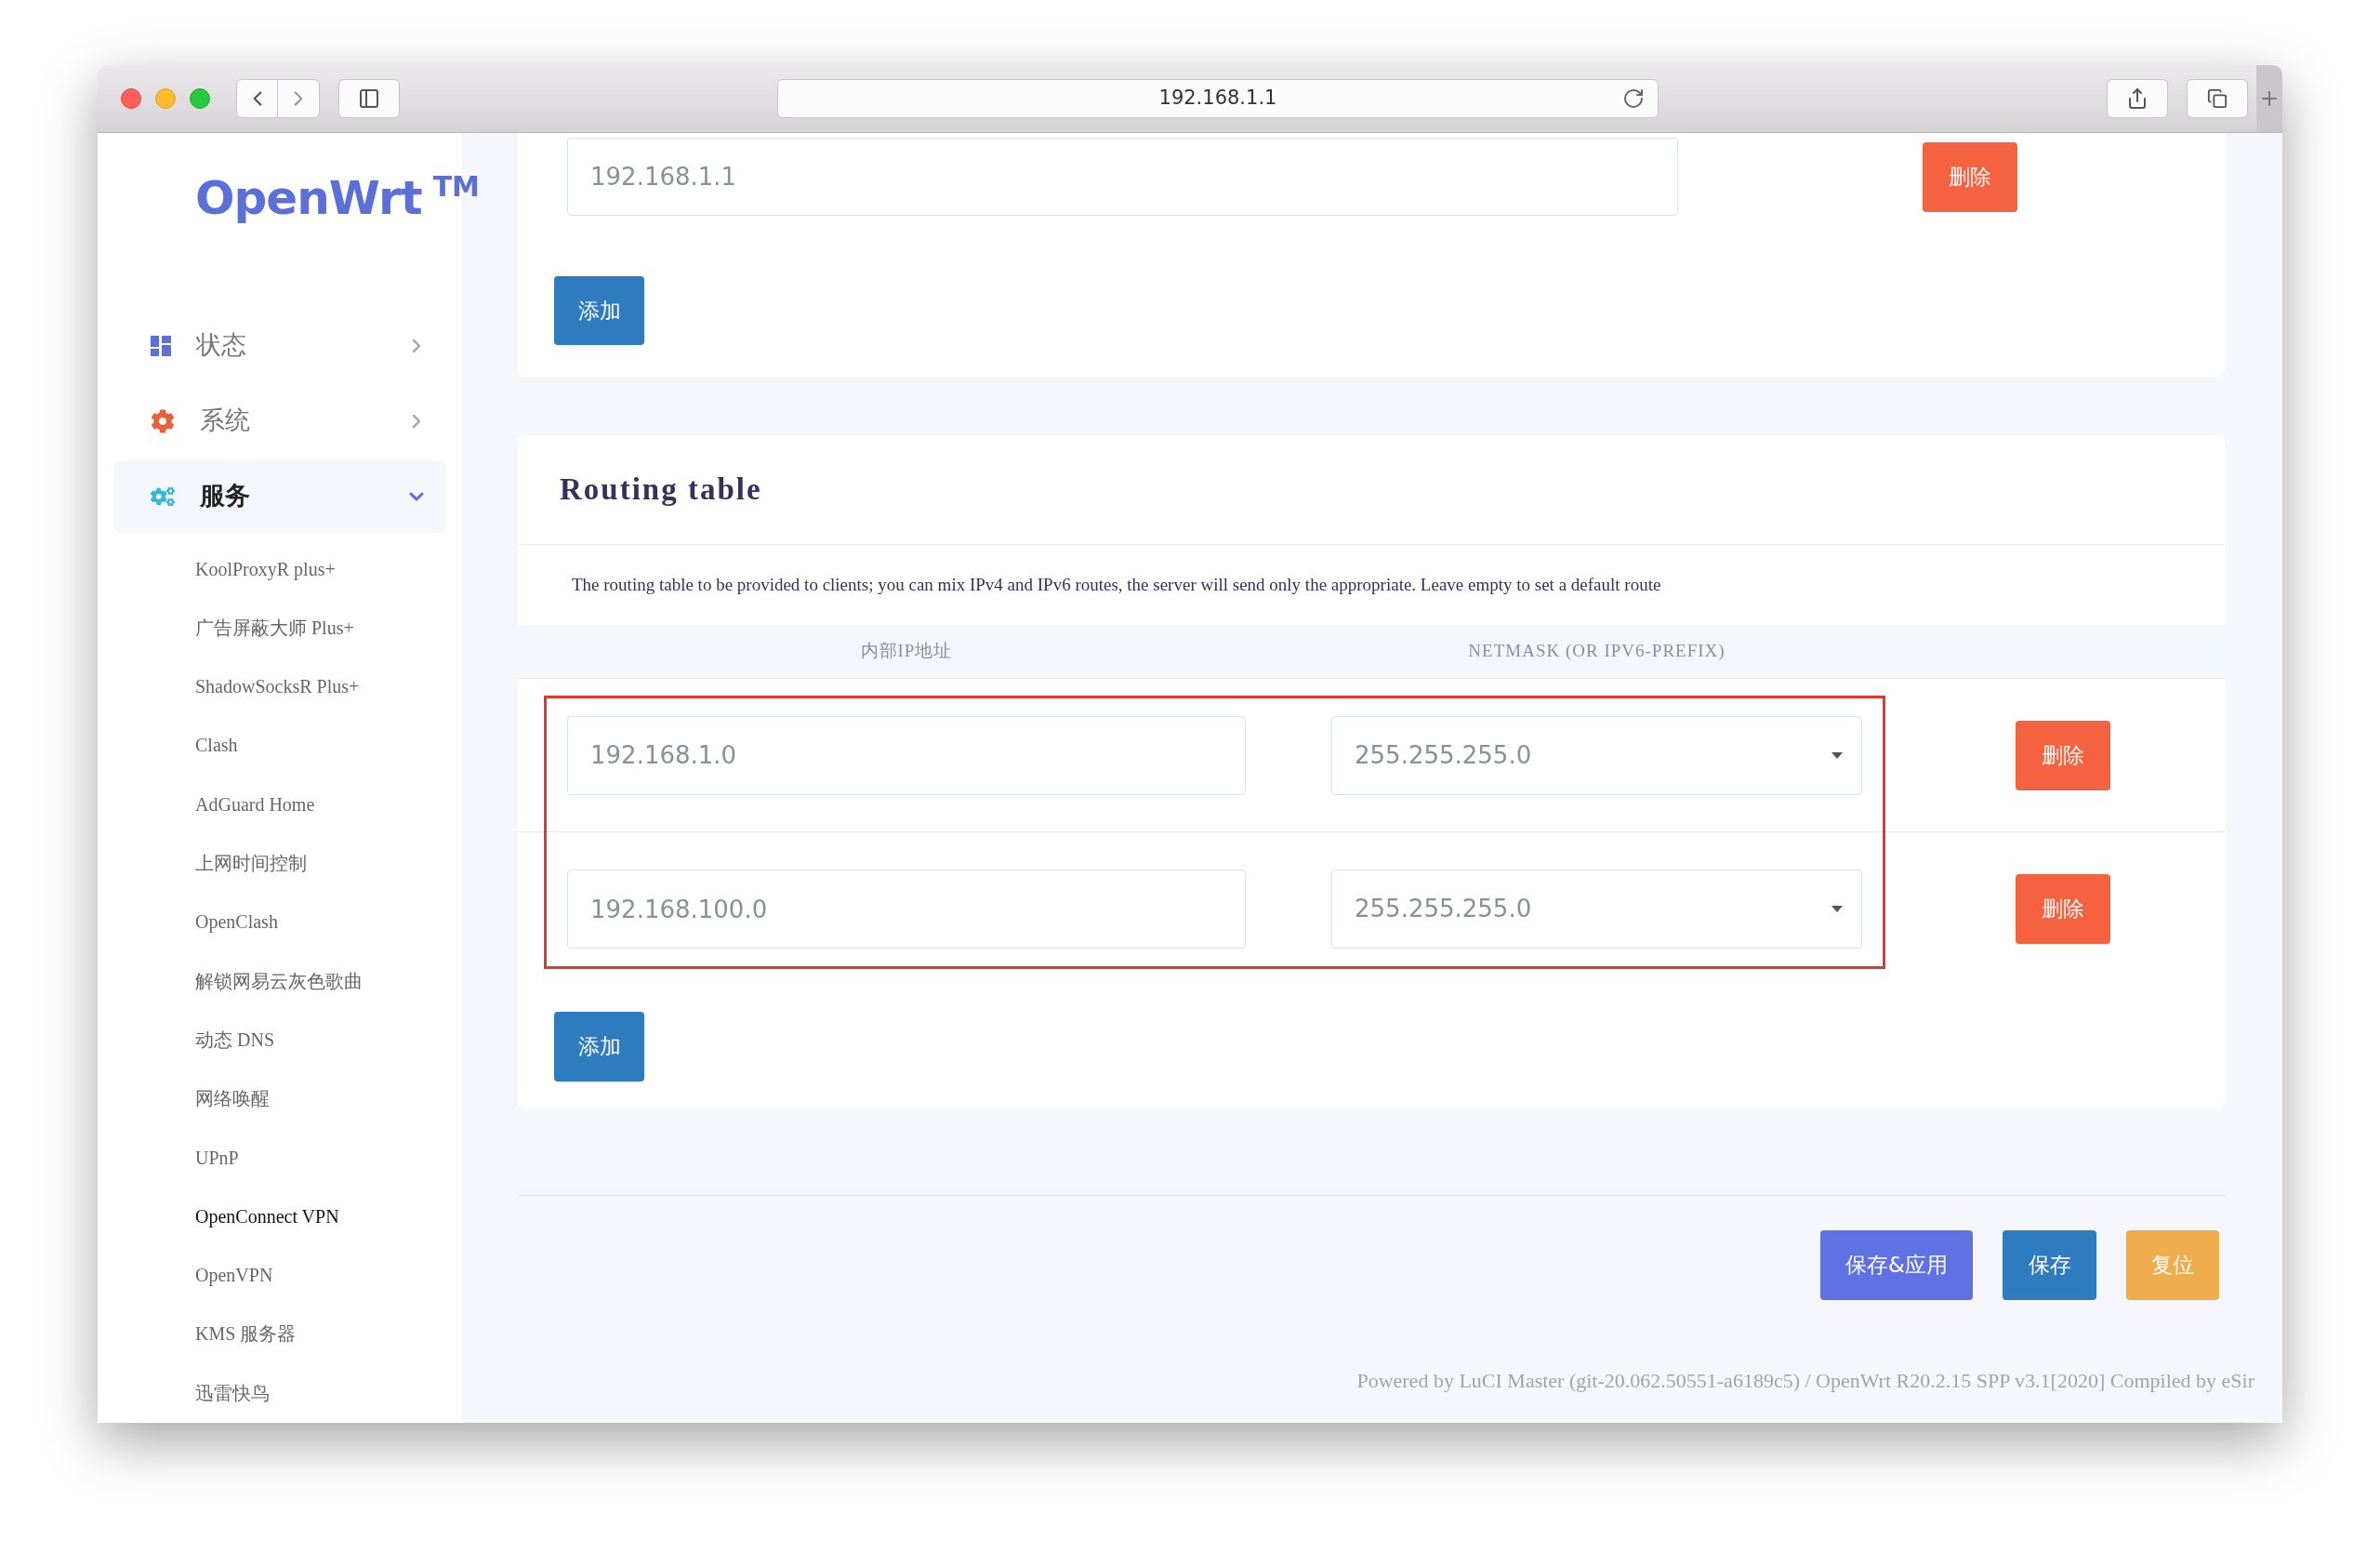 This screenshot has width=2380, height=1553. Describe the element at coordinates (1633, 98) in the screenshot. I see `reload-icon` at that location.